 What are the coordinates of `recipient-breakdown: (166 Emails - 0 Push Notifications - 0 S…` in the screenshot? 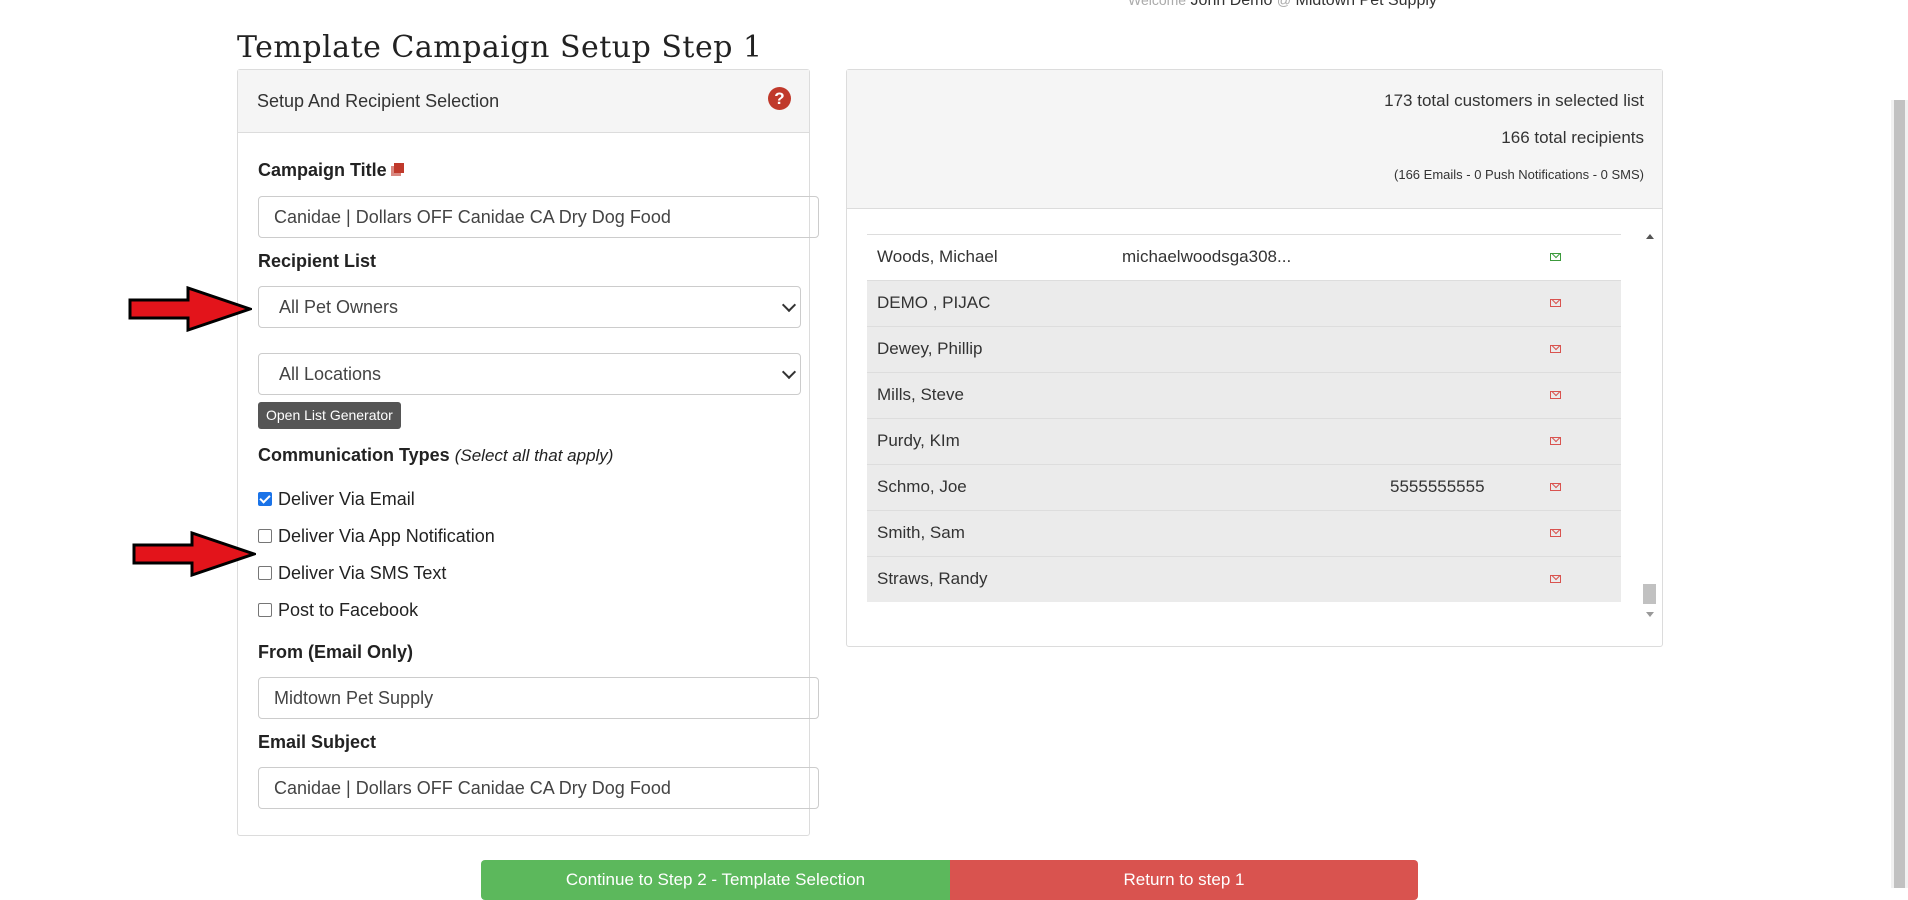 It's located at (1519, 174).